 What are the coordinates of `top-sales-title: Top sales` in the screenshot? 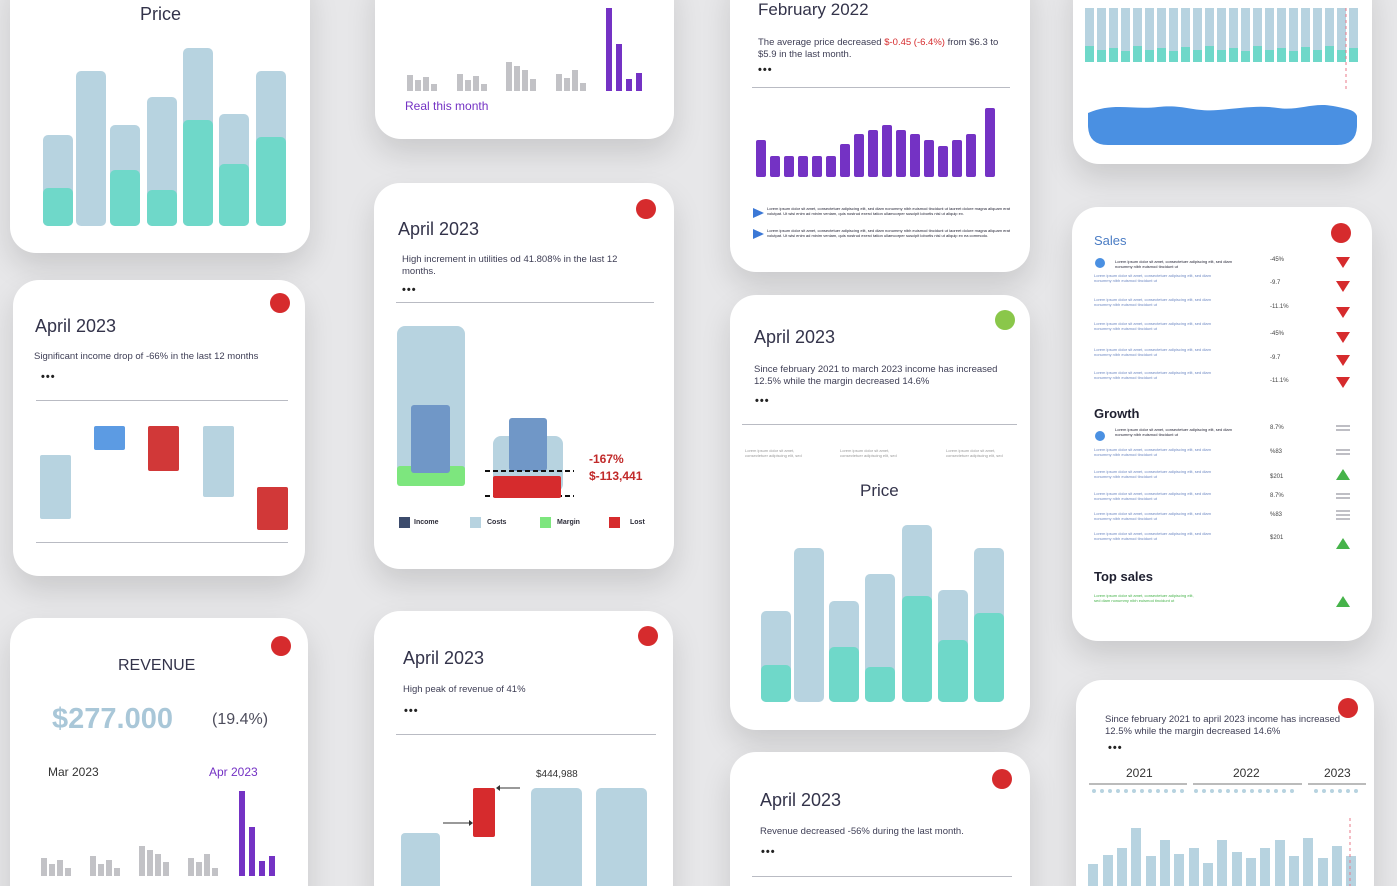 It's located at (1124, 576).